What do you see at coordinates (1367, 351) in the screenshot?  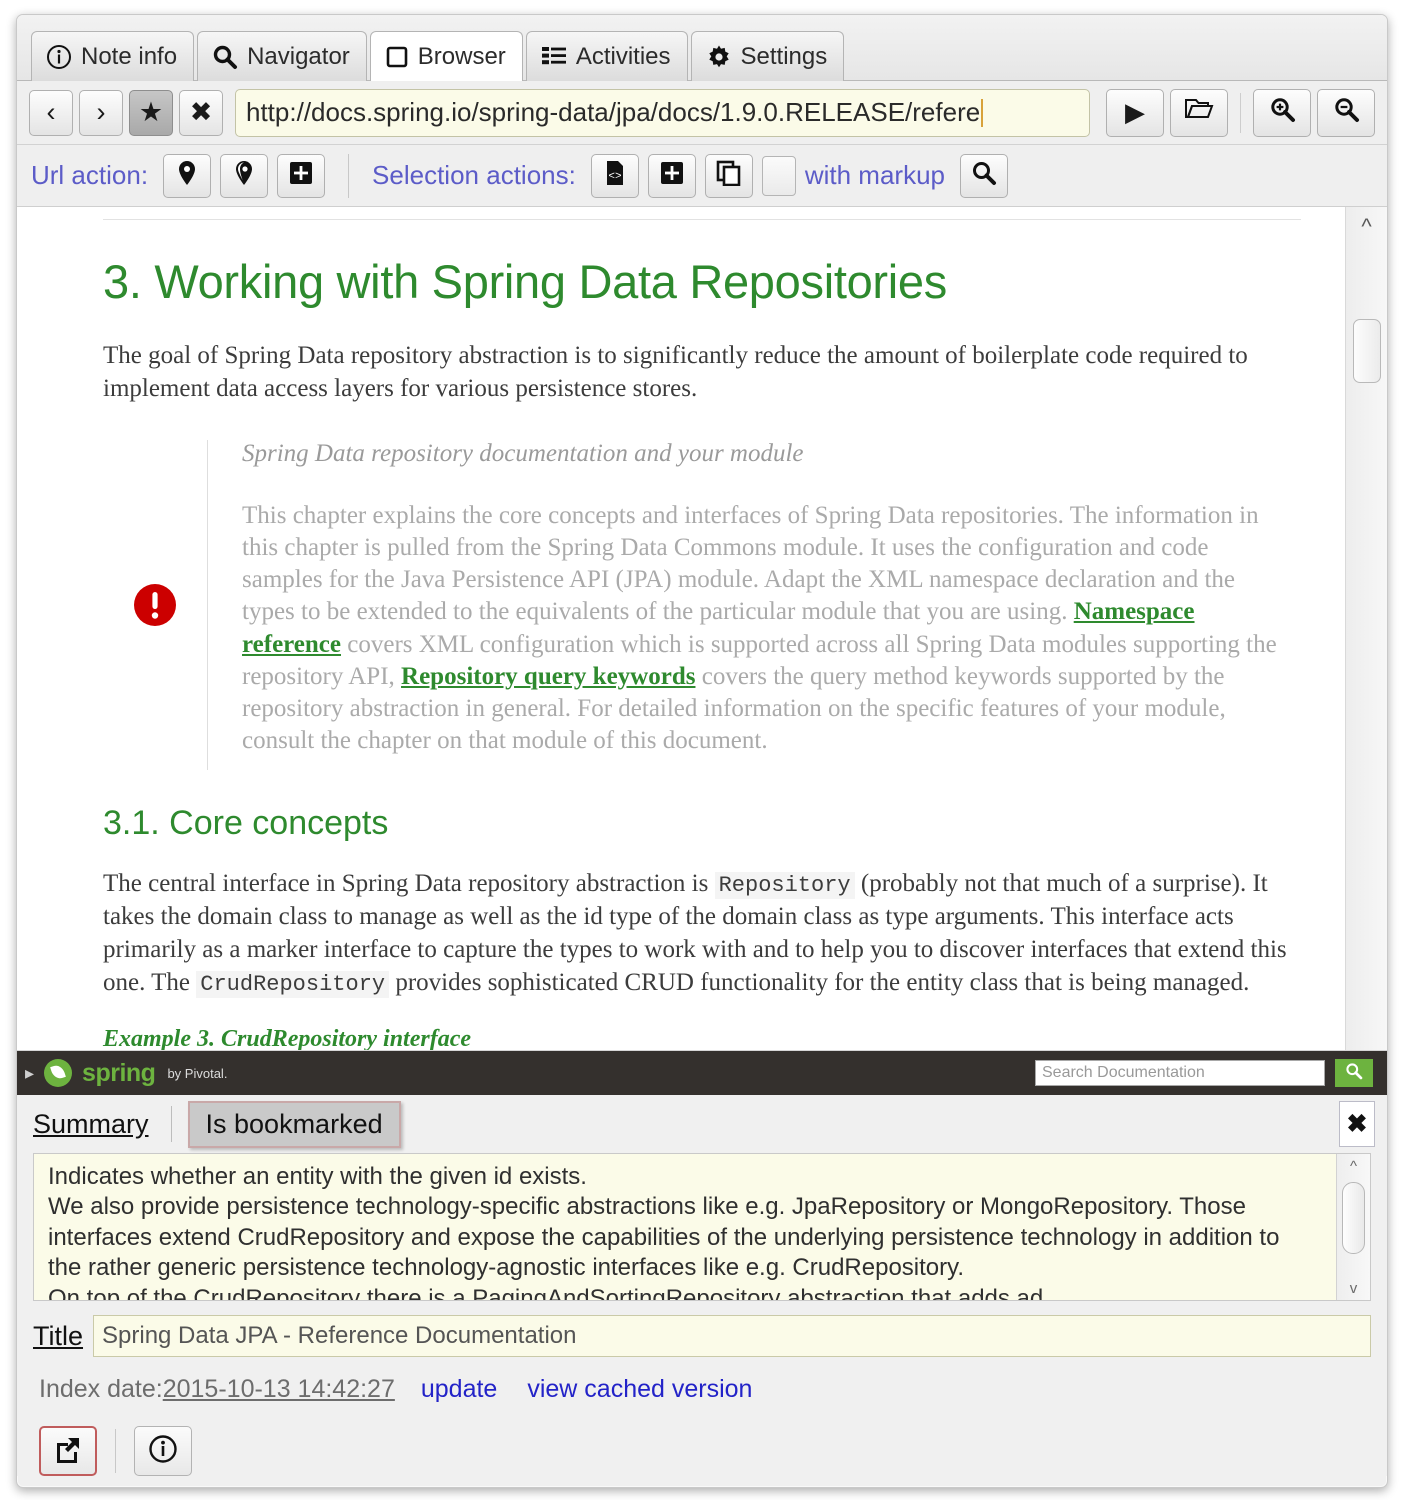 I see `scroll-thumb` at bounding box center [1367, 351].